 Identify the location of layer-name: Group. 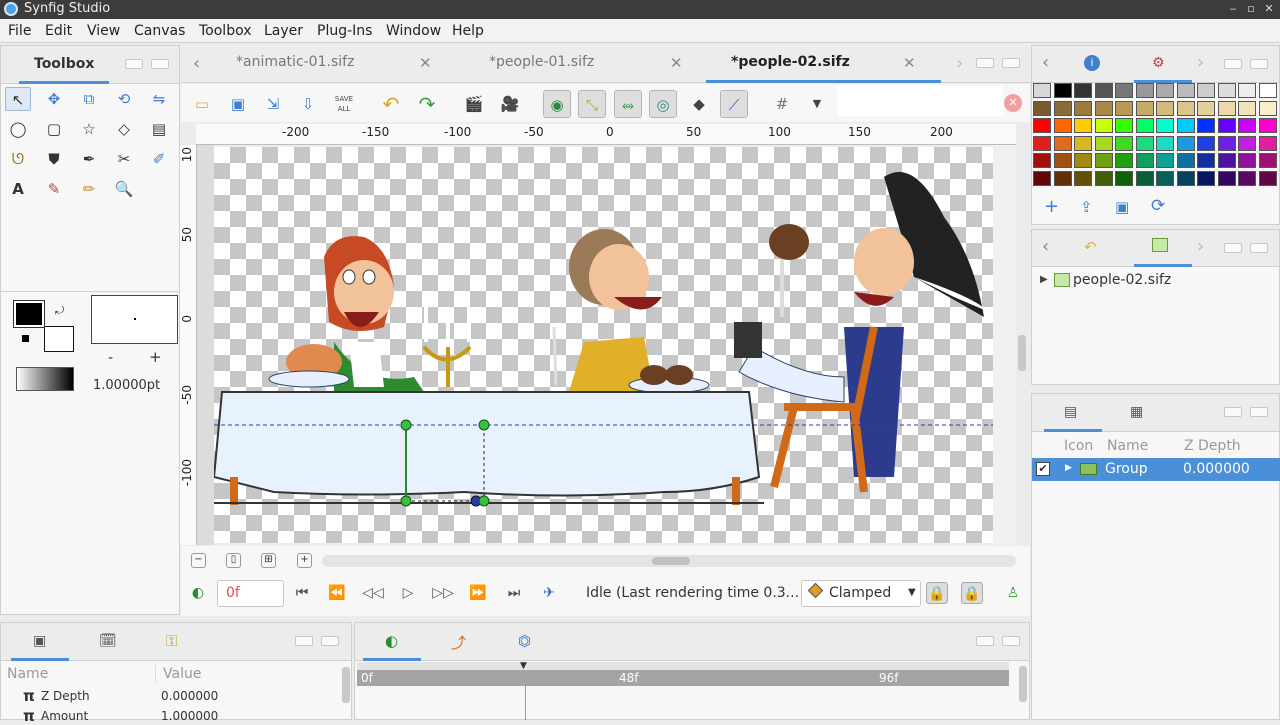
(1126, 469).